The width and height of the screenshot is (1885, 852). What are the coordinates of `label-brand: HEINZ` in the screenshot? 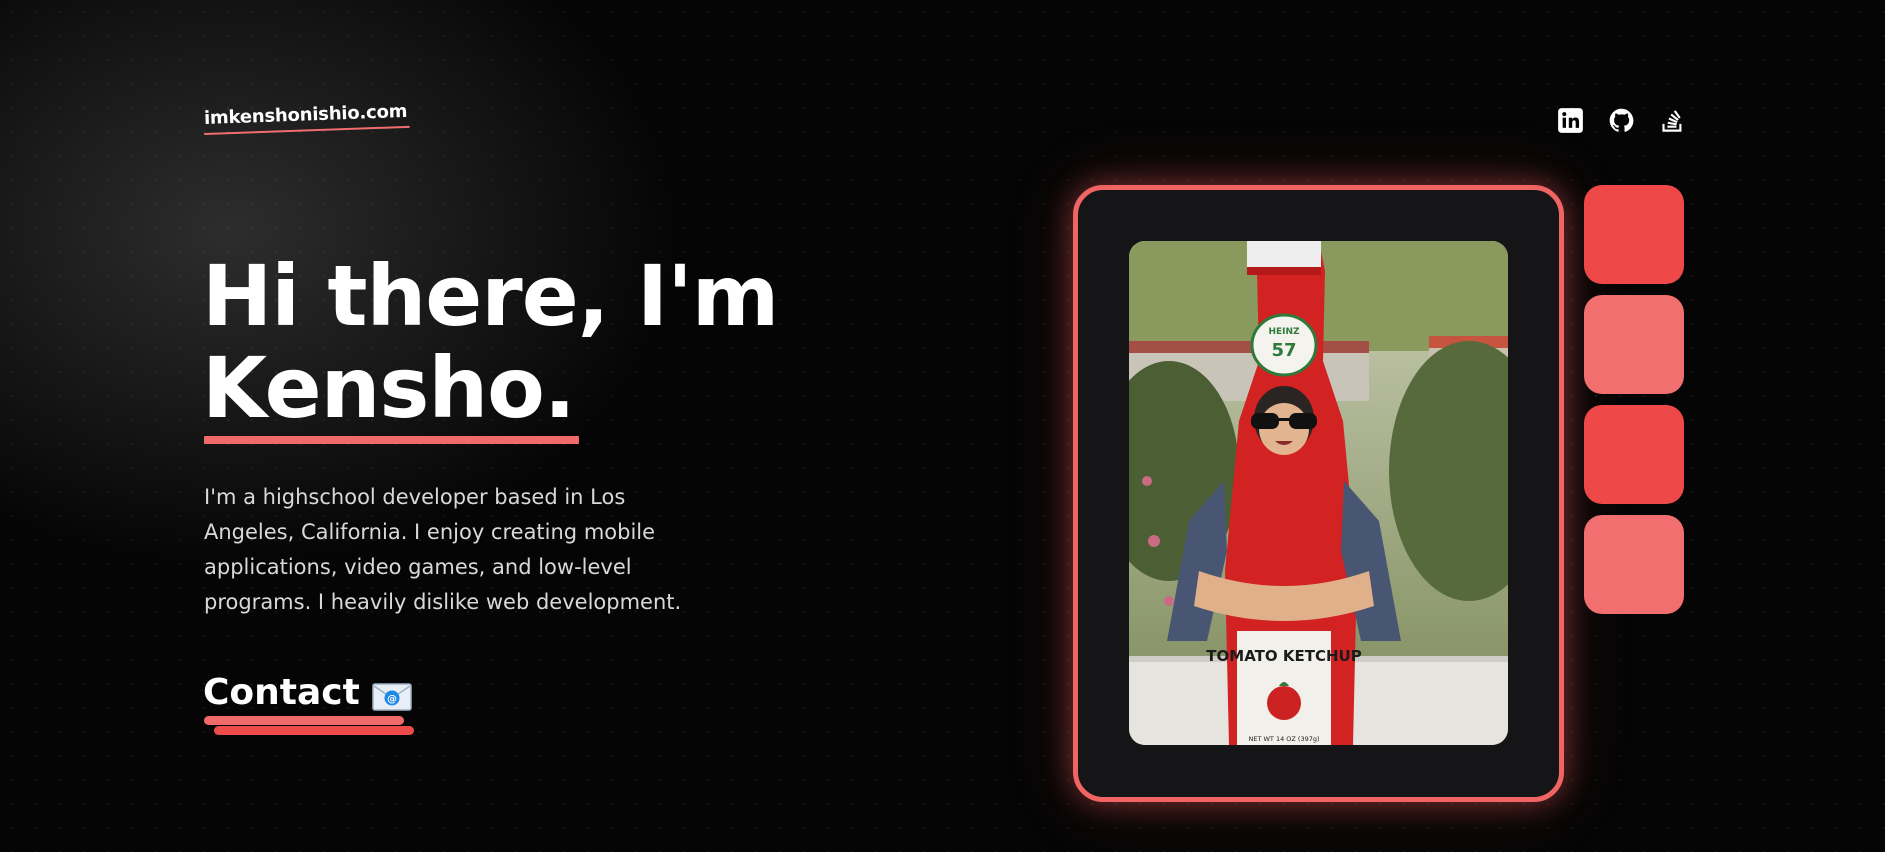 It's located at (1284, 332).